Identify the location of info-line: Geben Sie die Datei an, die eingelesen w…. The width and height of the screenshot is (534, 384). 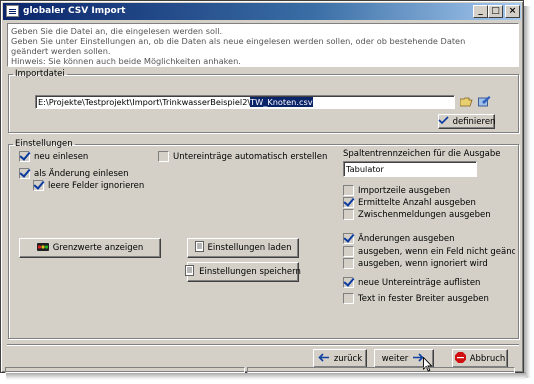
(117, 31).